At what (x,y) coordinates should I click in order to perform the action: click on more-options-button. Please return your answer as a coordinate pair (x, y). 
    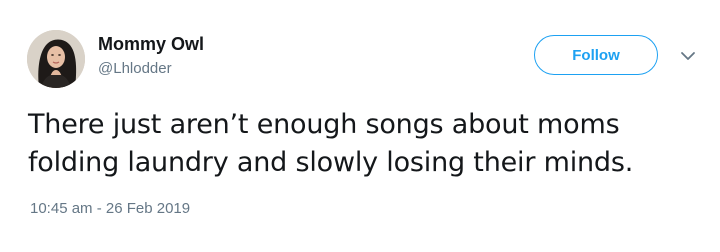
    Looking at the image, I should click on (688, 56).